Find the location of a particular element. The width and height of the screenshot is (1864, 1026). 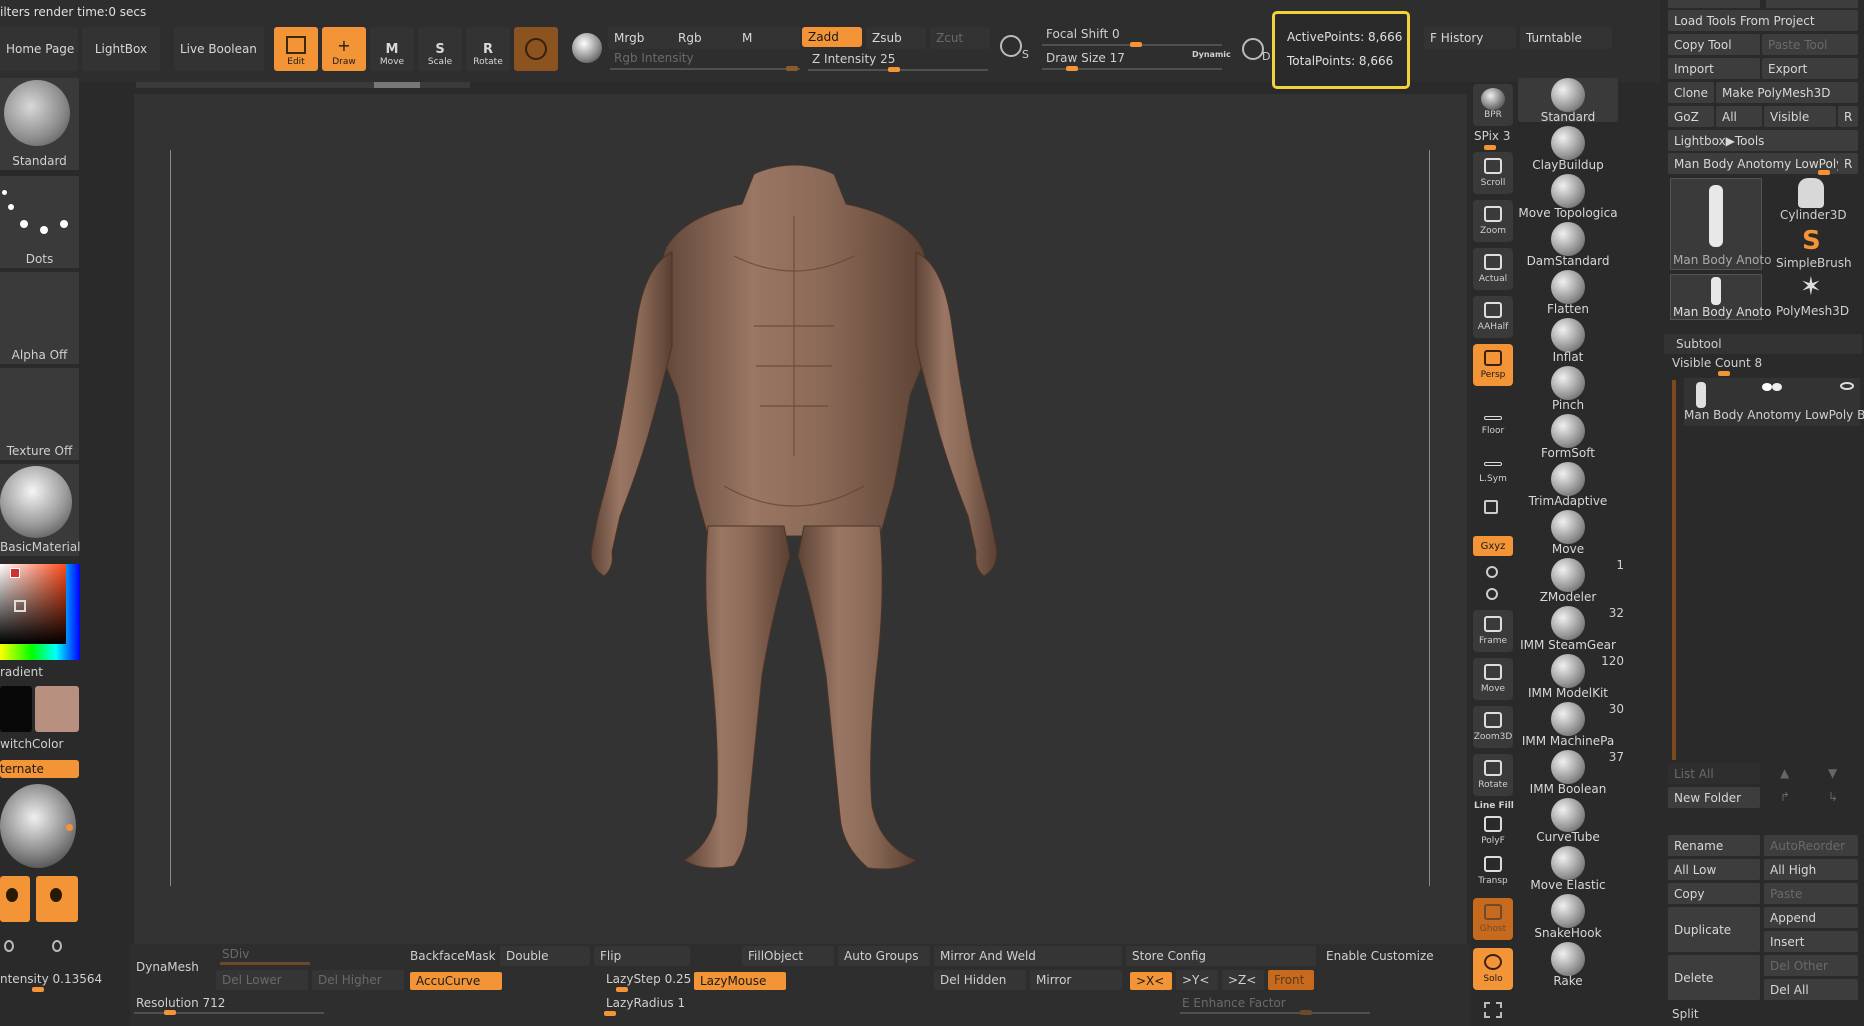

f-history-button: F History is located at coordinates (1470, 38).